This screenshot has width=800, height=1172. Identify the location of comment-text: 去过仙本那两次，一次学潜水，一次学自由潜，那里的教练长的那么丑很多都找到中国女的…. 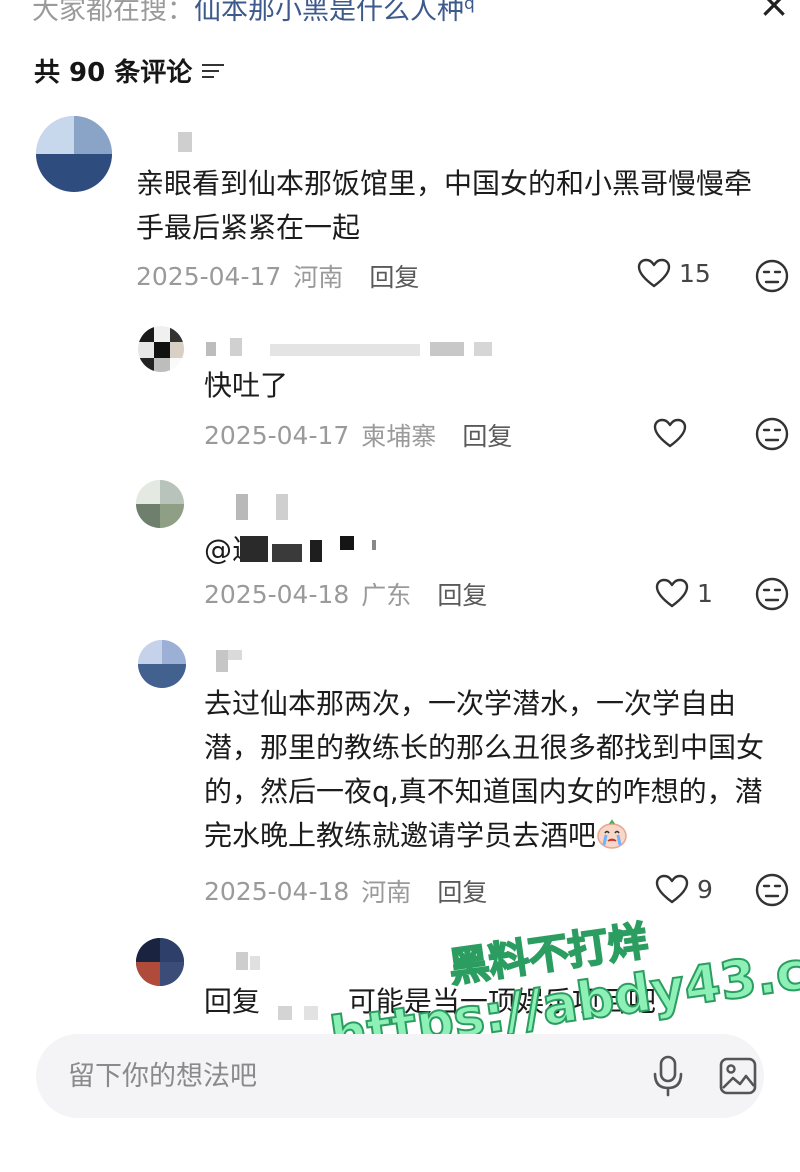
(489, 770).